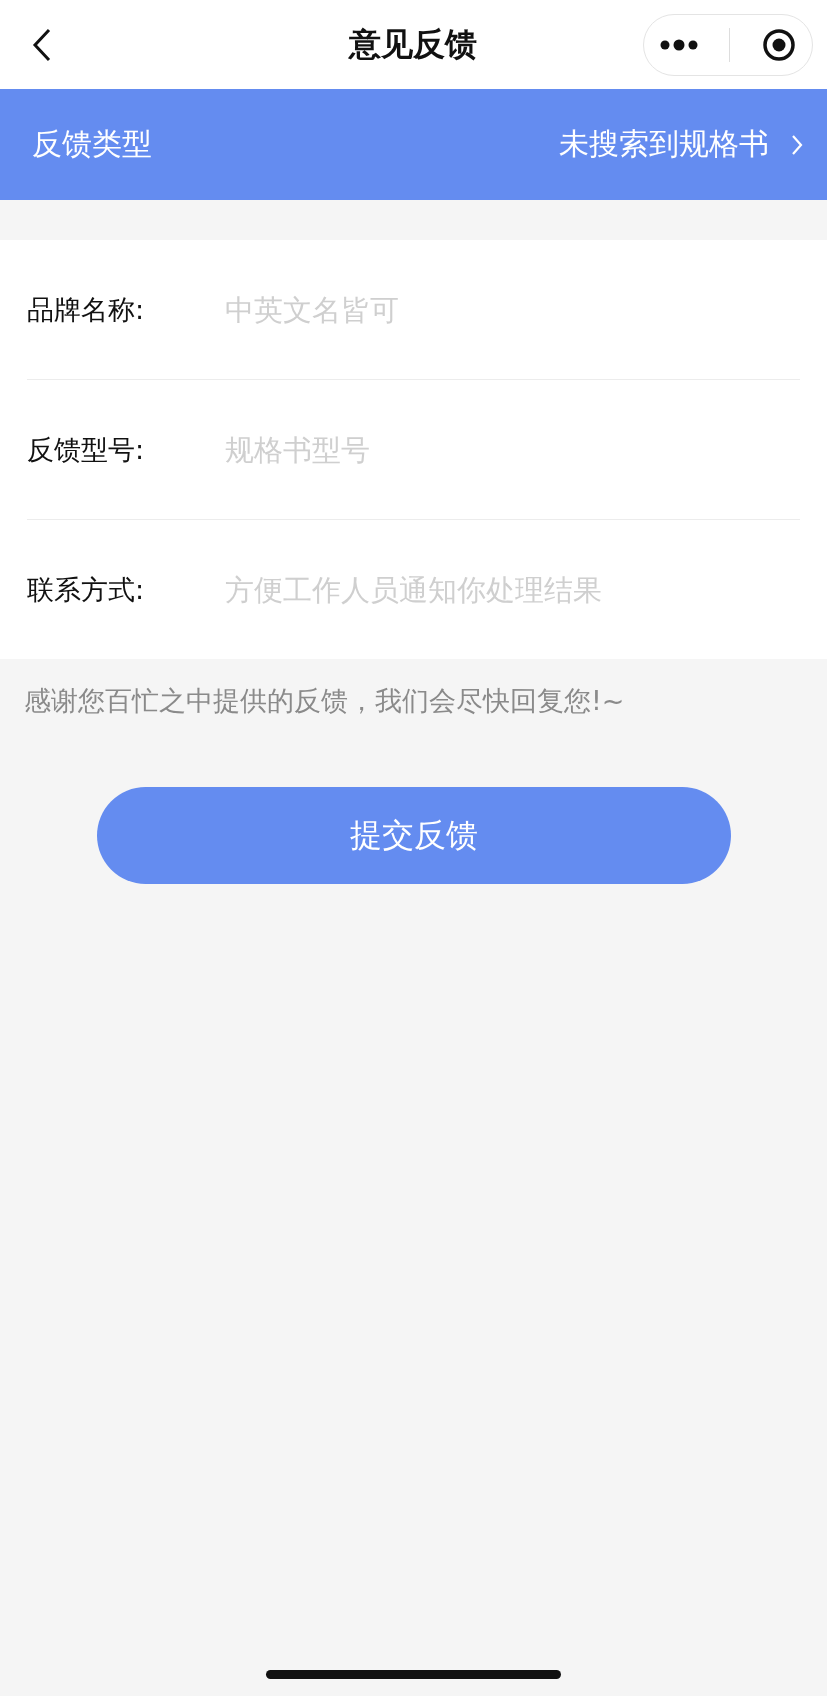 Image resolution: width=827 pixels, height=1696 pixels. I want to click on field-label: 联系方式:, so click(86, 589).